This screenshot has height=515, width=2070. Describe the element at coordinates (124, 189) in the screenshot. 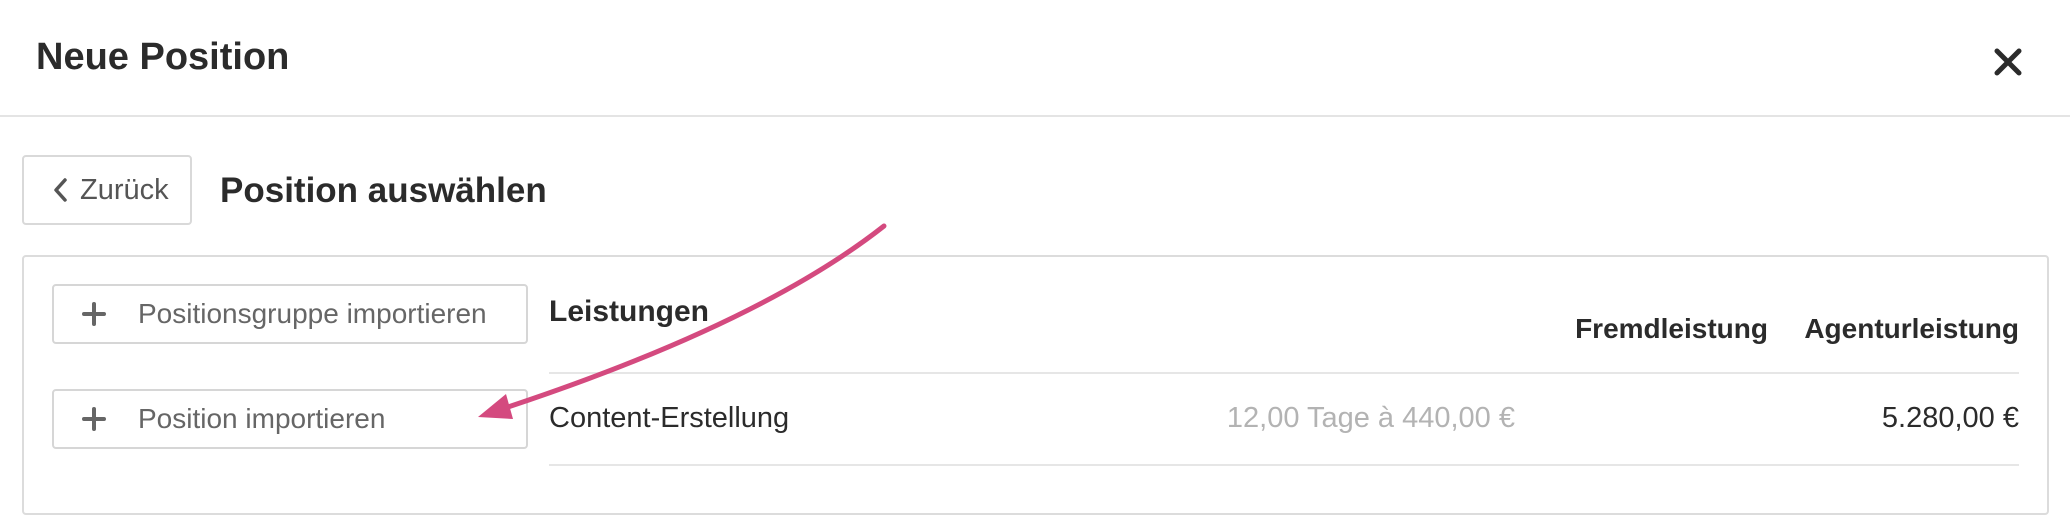

I see `back-button-label: Zurück` at that location.